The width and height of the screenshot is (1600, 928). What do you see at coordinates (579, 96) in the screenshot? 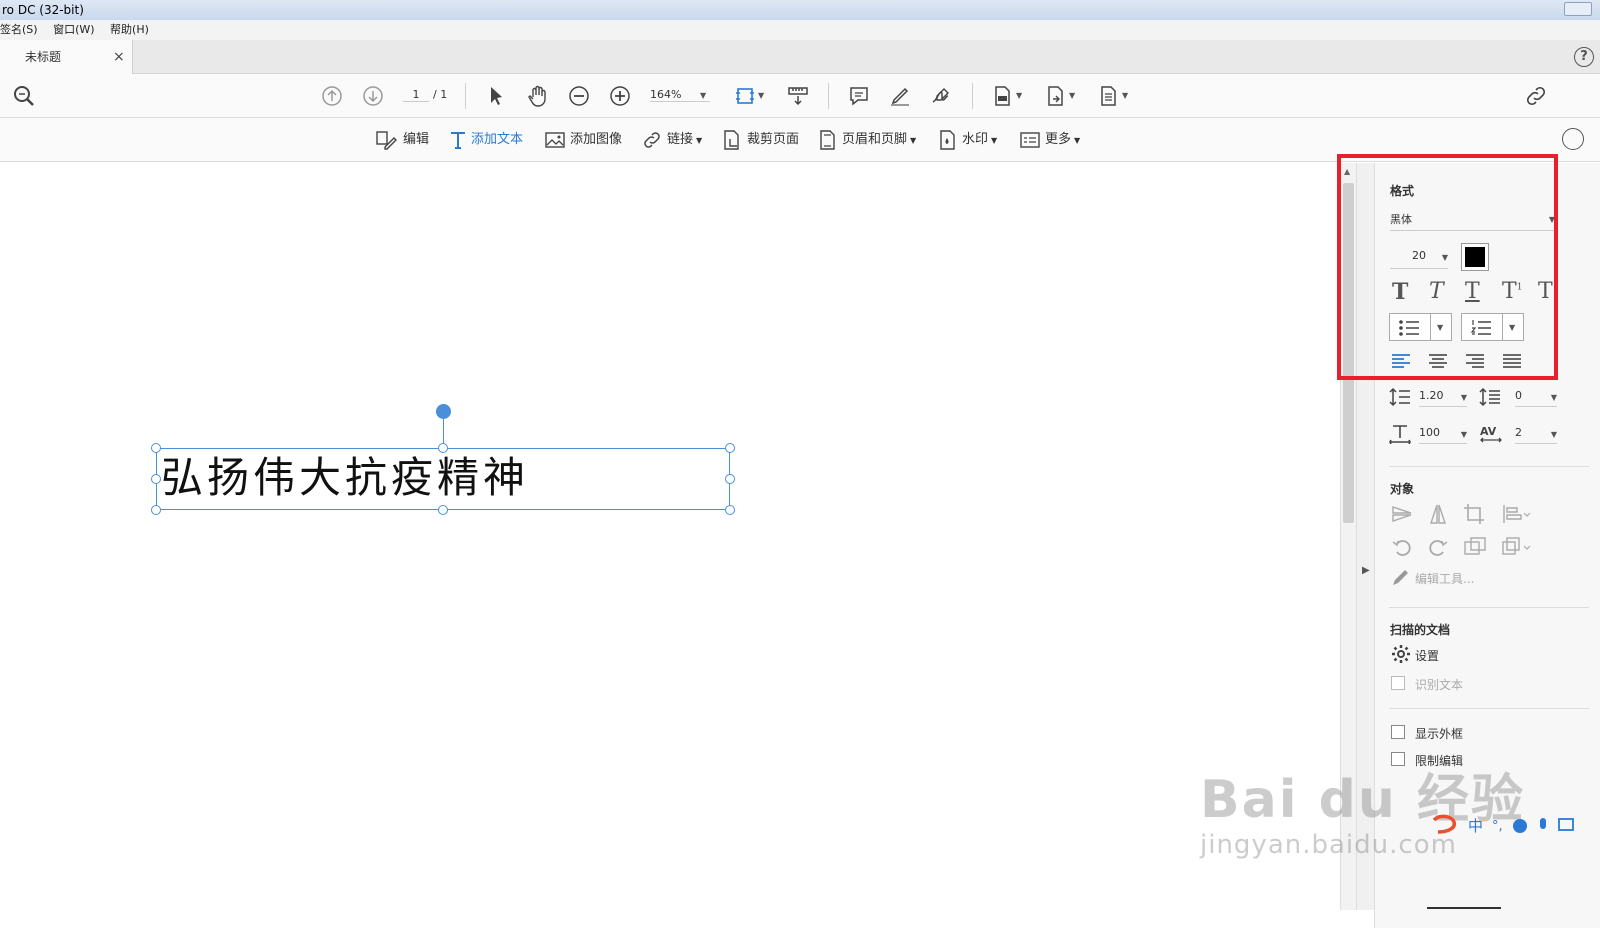
I see `zoom-out-icon` at bounding box center [579, 96].